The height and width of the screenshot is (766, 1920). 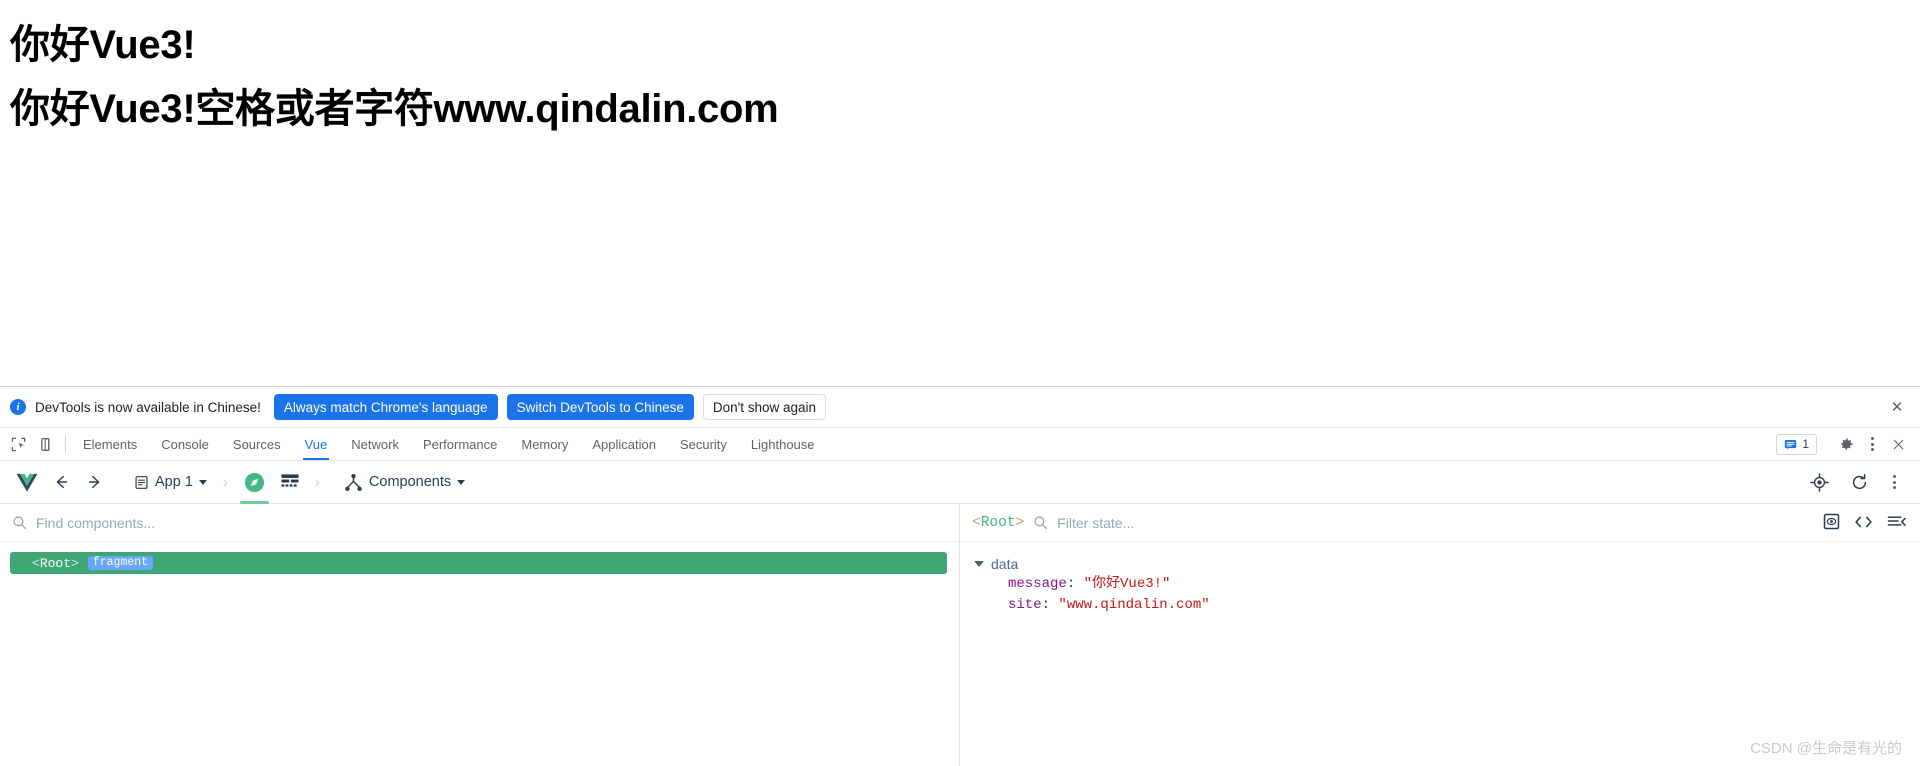 What do you see at coordinates (1447, 605) in the screenshot?
I see `state-entry-site: site: "www.qindalin.com"` at bounding box center [1447, 605].